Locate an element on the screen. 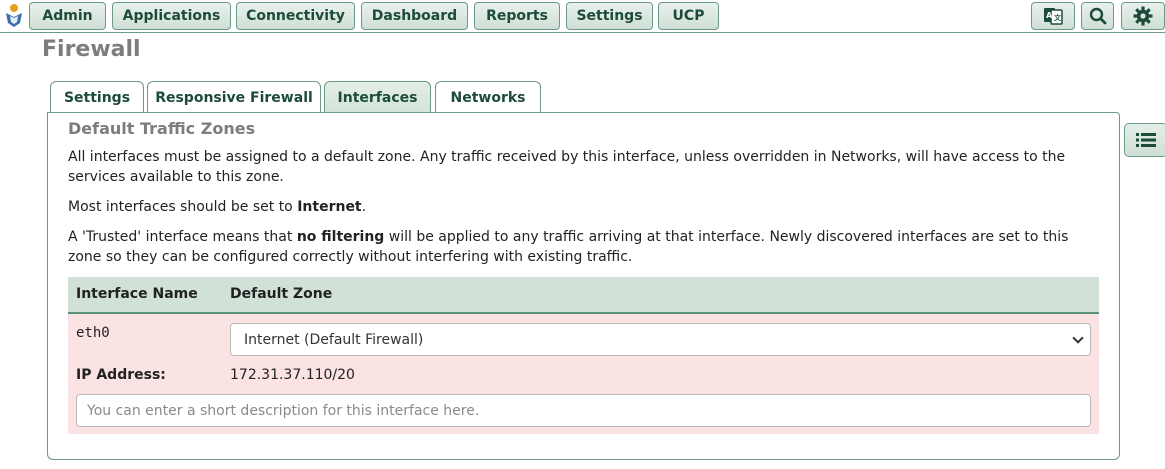 This screenshot has height=469, width=1165. hint-end: . is located at coordinates (364, 207).